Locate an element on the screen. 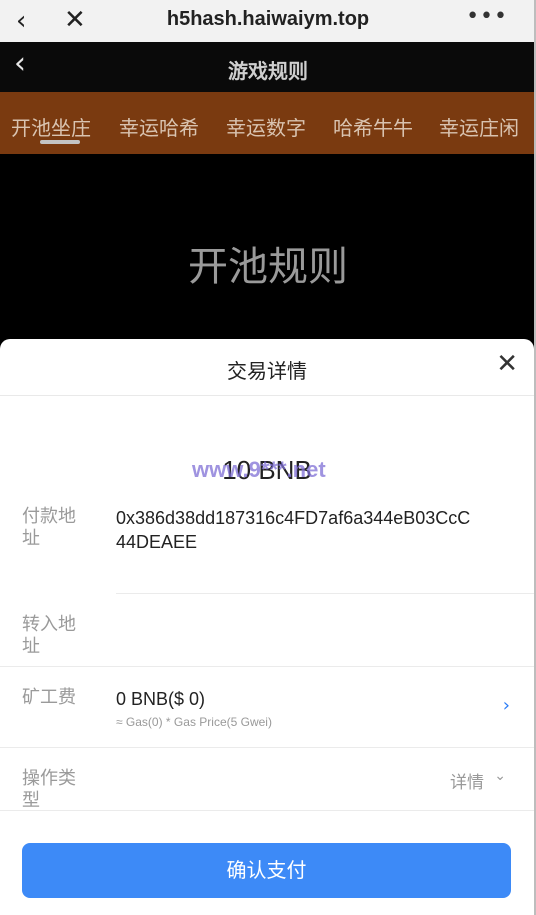  confirm-payment-button: 确认支付 is located at coordinates (266, 870).